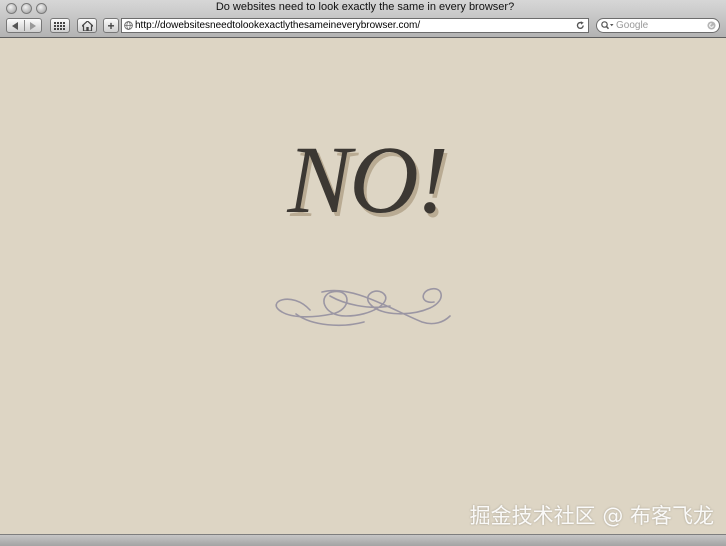 This screenshot has width=726, height=546. What do you see at coordinates (363, 307) in the screenshot?
I see `flourish-ornament` at bounding box center [363, 307].